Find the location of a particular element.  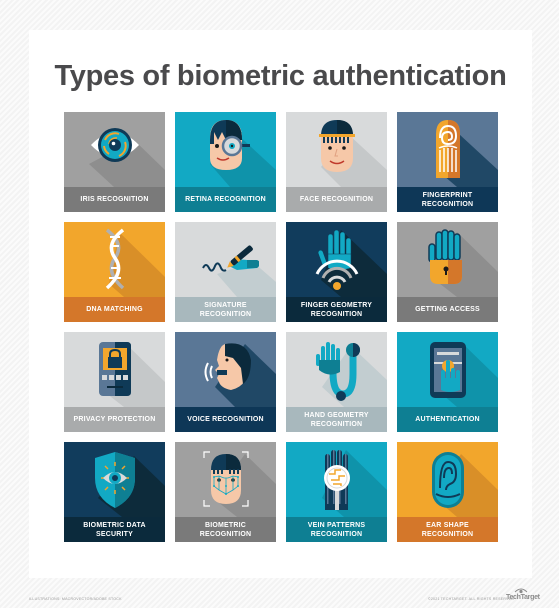

tile-dna-matching: DNA MATCHING is located at coordinates (114, 272).